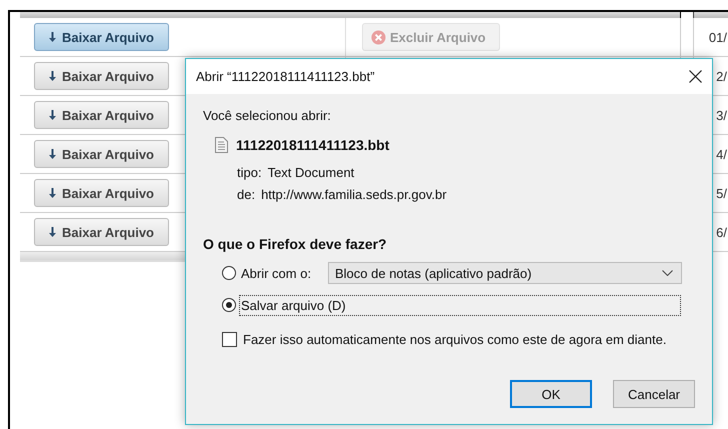 Image resolution: width=728 pixels, height=429 pixels. I want to click on question-heading: O que o Firefox deve fazer?, so click(295, 244).